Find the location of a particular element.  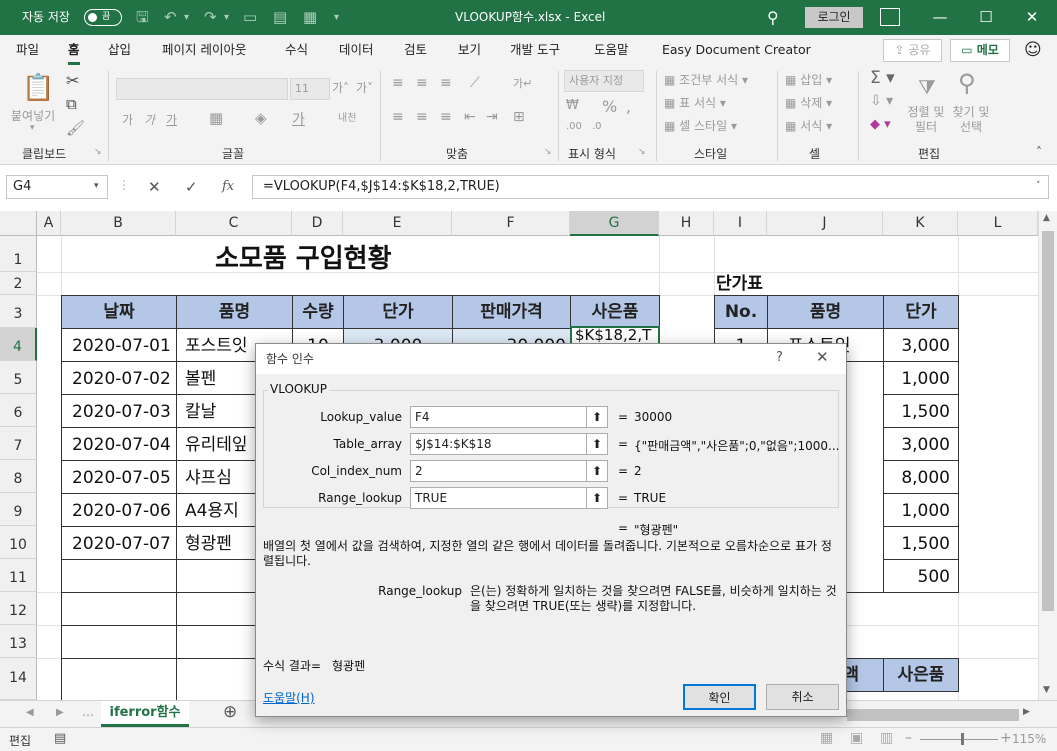

header-price-item: 품명 is located at coordinates (825, 312).